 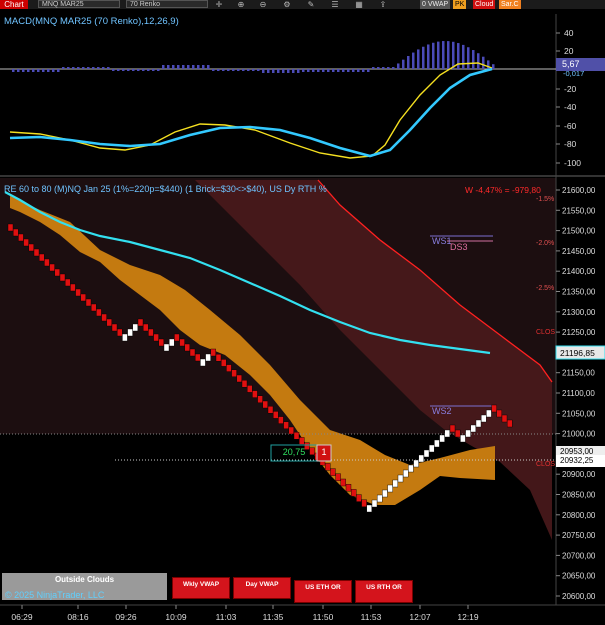 I want to click on macd-axis-label: 40, so click(x=569, y=33).